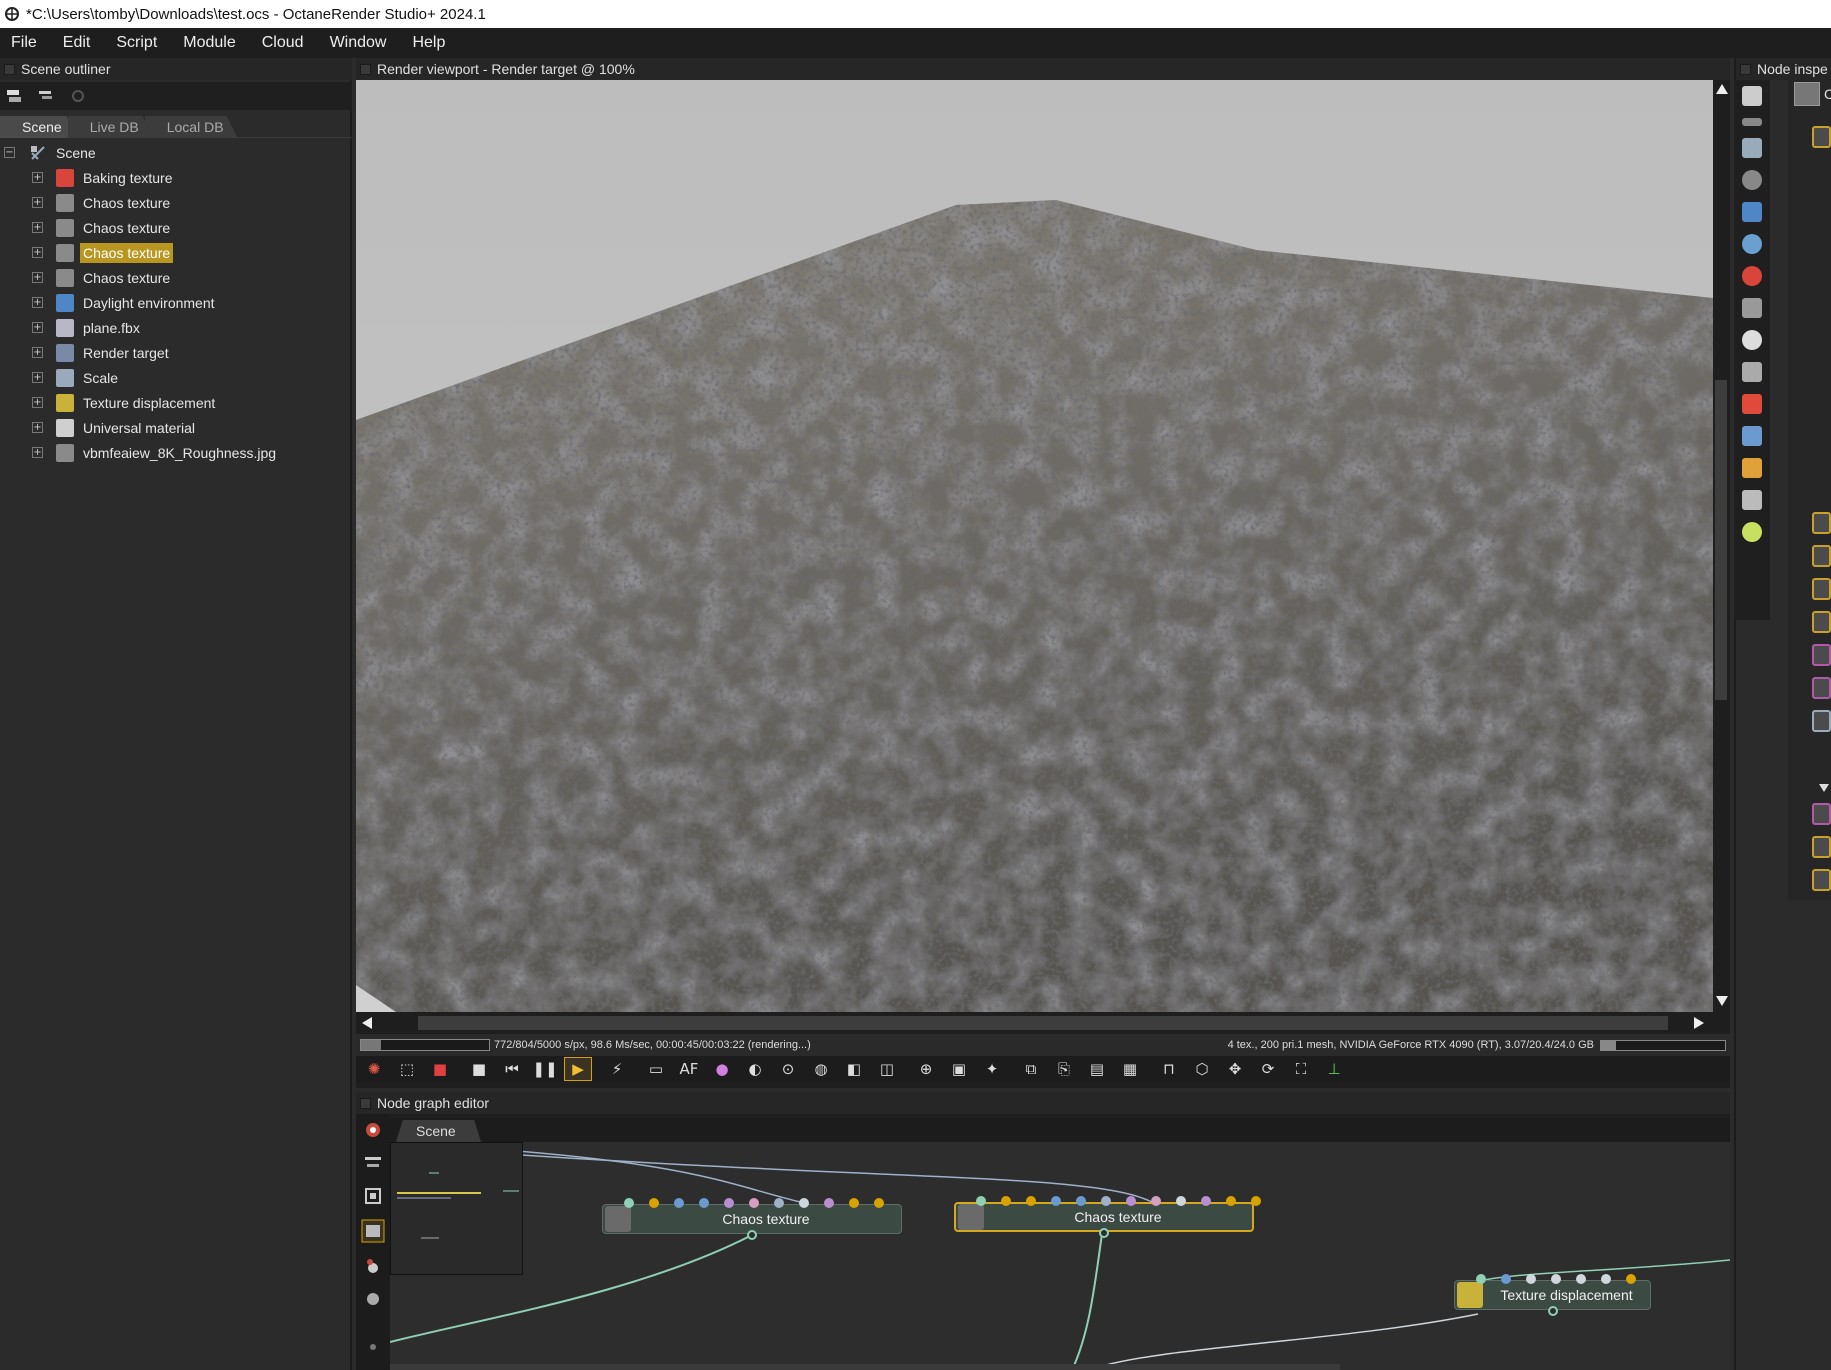 The height and width of the screenshot is (1370, 1831). I want to click on tab-live-db: Live DB, so click(110, 127).